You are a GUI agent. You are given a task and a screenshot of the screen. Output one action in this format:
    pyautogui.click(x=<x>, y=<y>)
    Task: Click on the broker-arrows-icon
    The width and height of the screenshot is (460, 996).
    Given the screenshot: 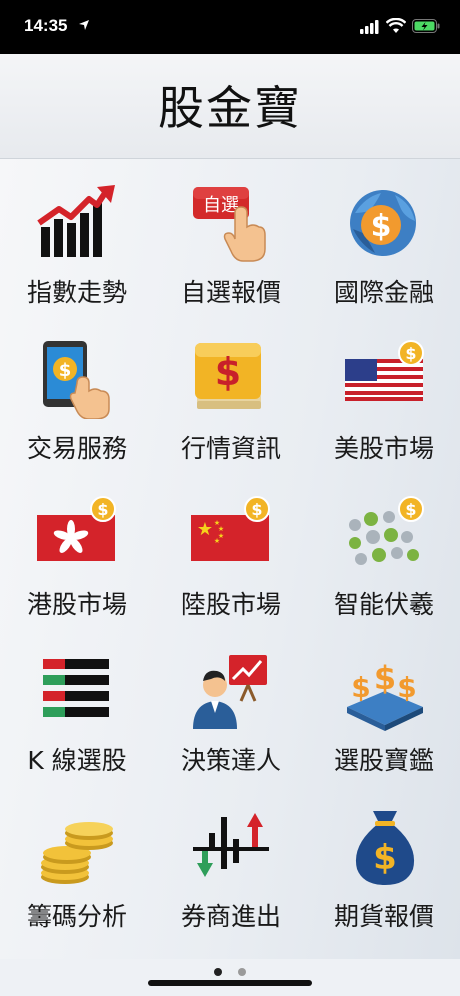 What is the action you would take?
    pyautogui.click(x=231, y=847)
    